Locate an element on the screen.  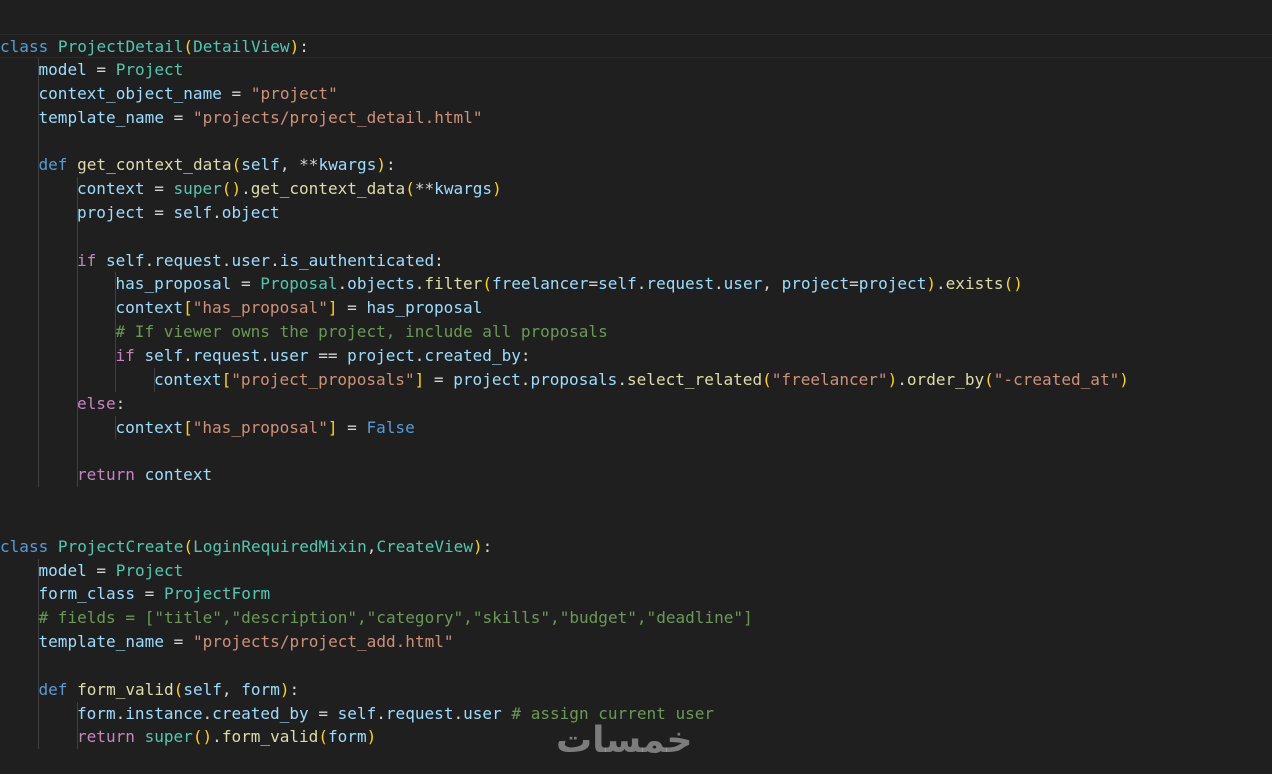
code-token: proposals is located at coordinates (574, 379).